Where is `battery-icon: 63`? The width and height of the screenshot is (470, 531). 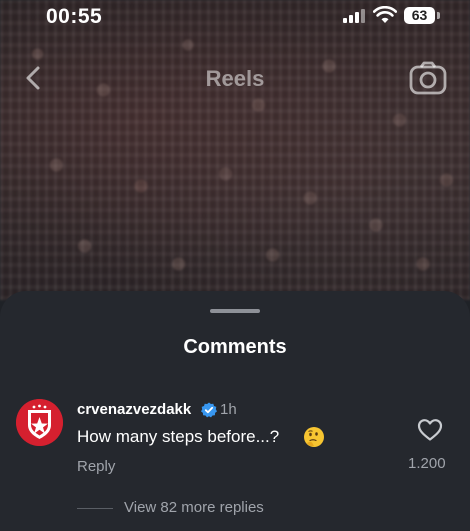 battery-icon: 63 is located at coordinates (419, 15).